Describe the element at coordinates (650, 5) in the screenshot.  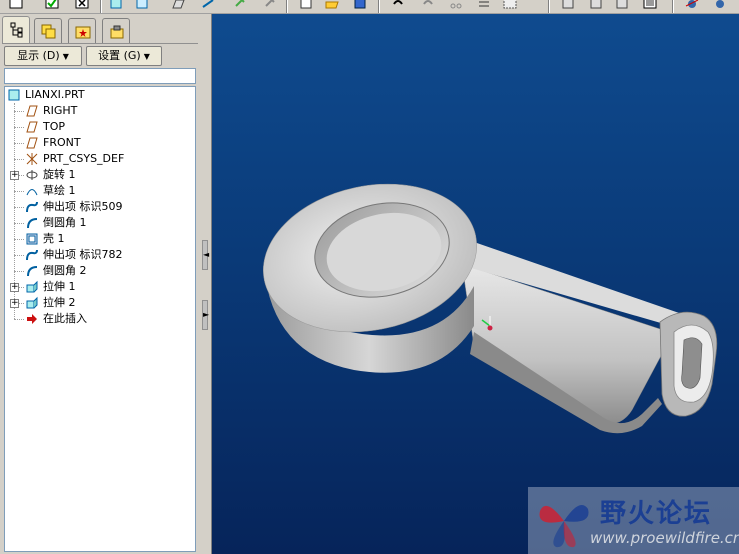
I see `shade-icon` at that location.